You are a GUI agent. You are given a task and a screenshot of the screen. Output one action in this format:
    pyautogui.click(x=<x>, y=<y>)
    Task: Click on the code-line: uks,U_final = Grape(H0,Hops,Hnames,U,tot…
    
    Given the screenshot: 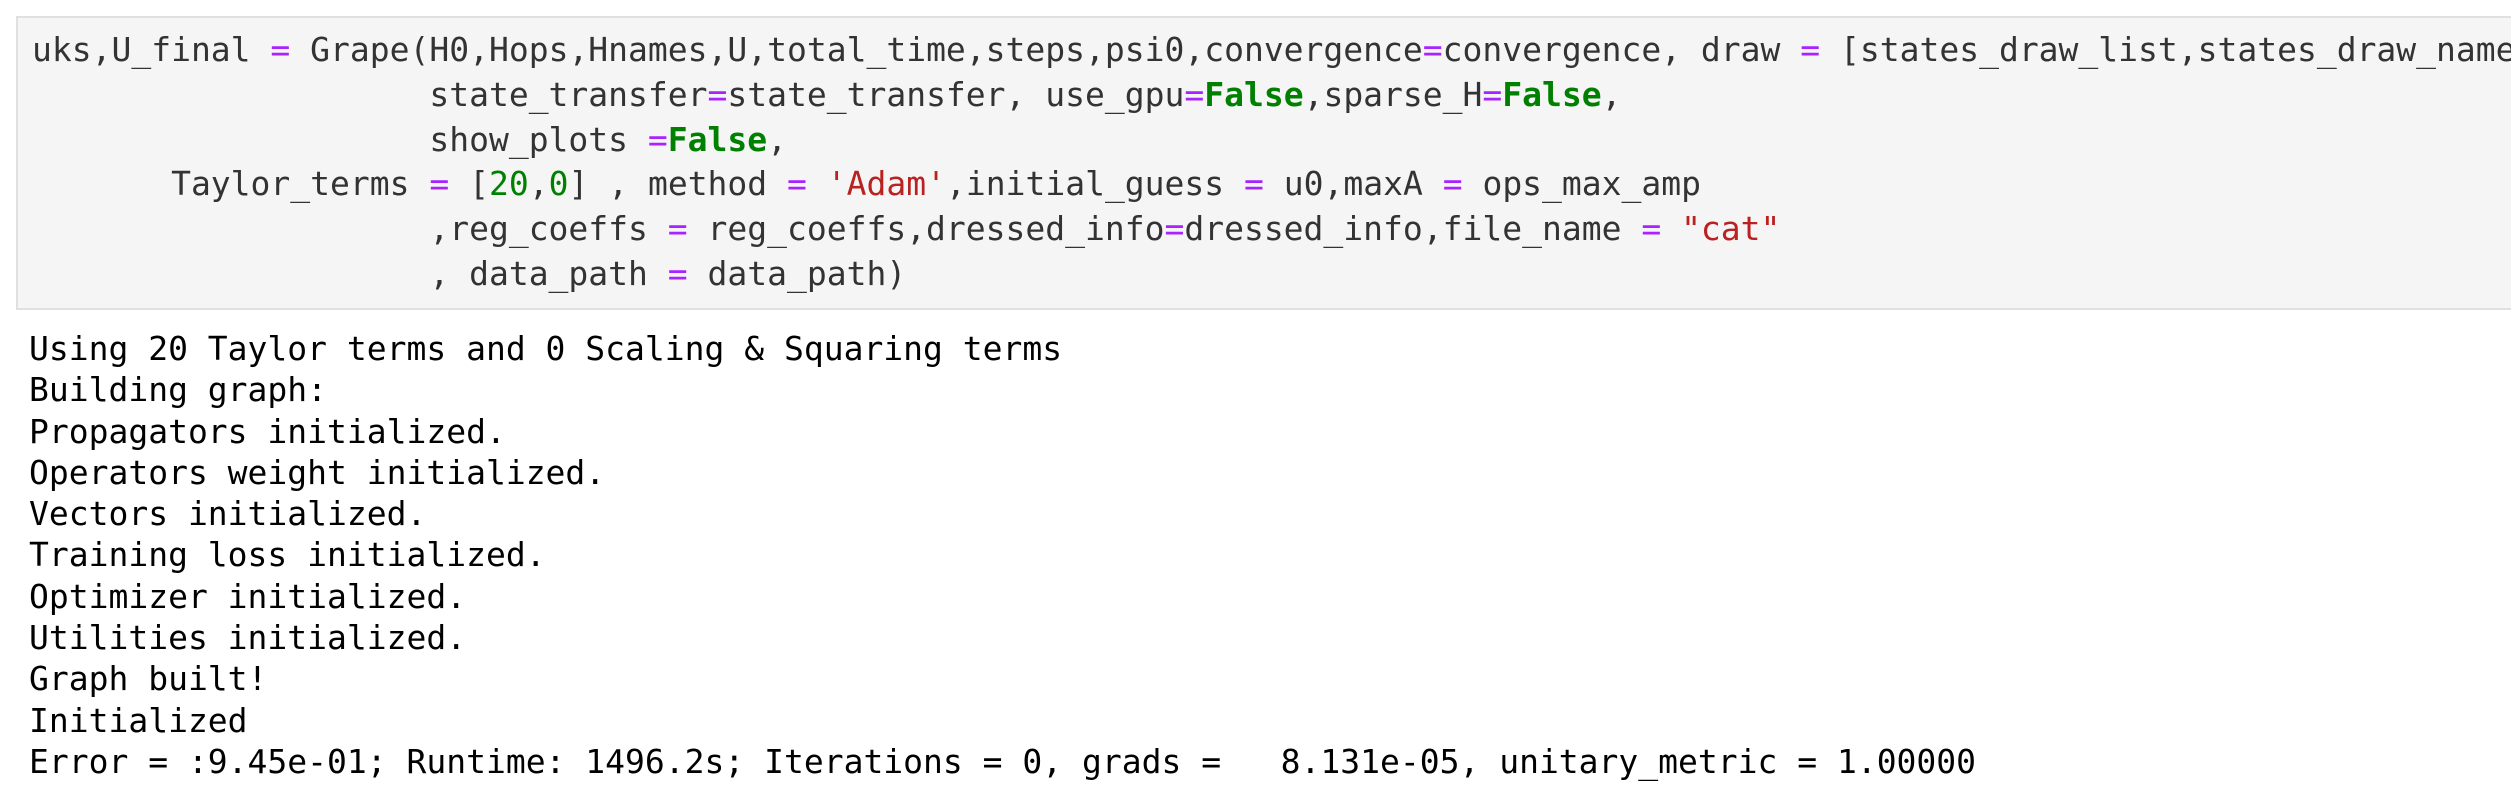 What is the action you would take?
    pyautogui.click(x=1271, y=49)
    